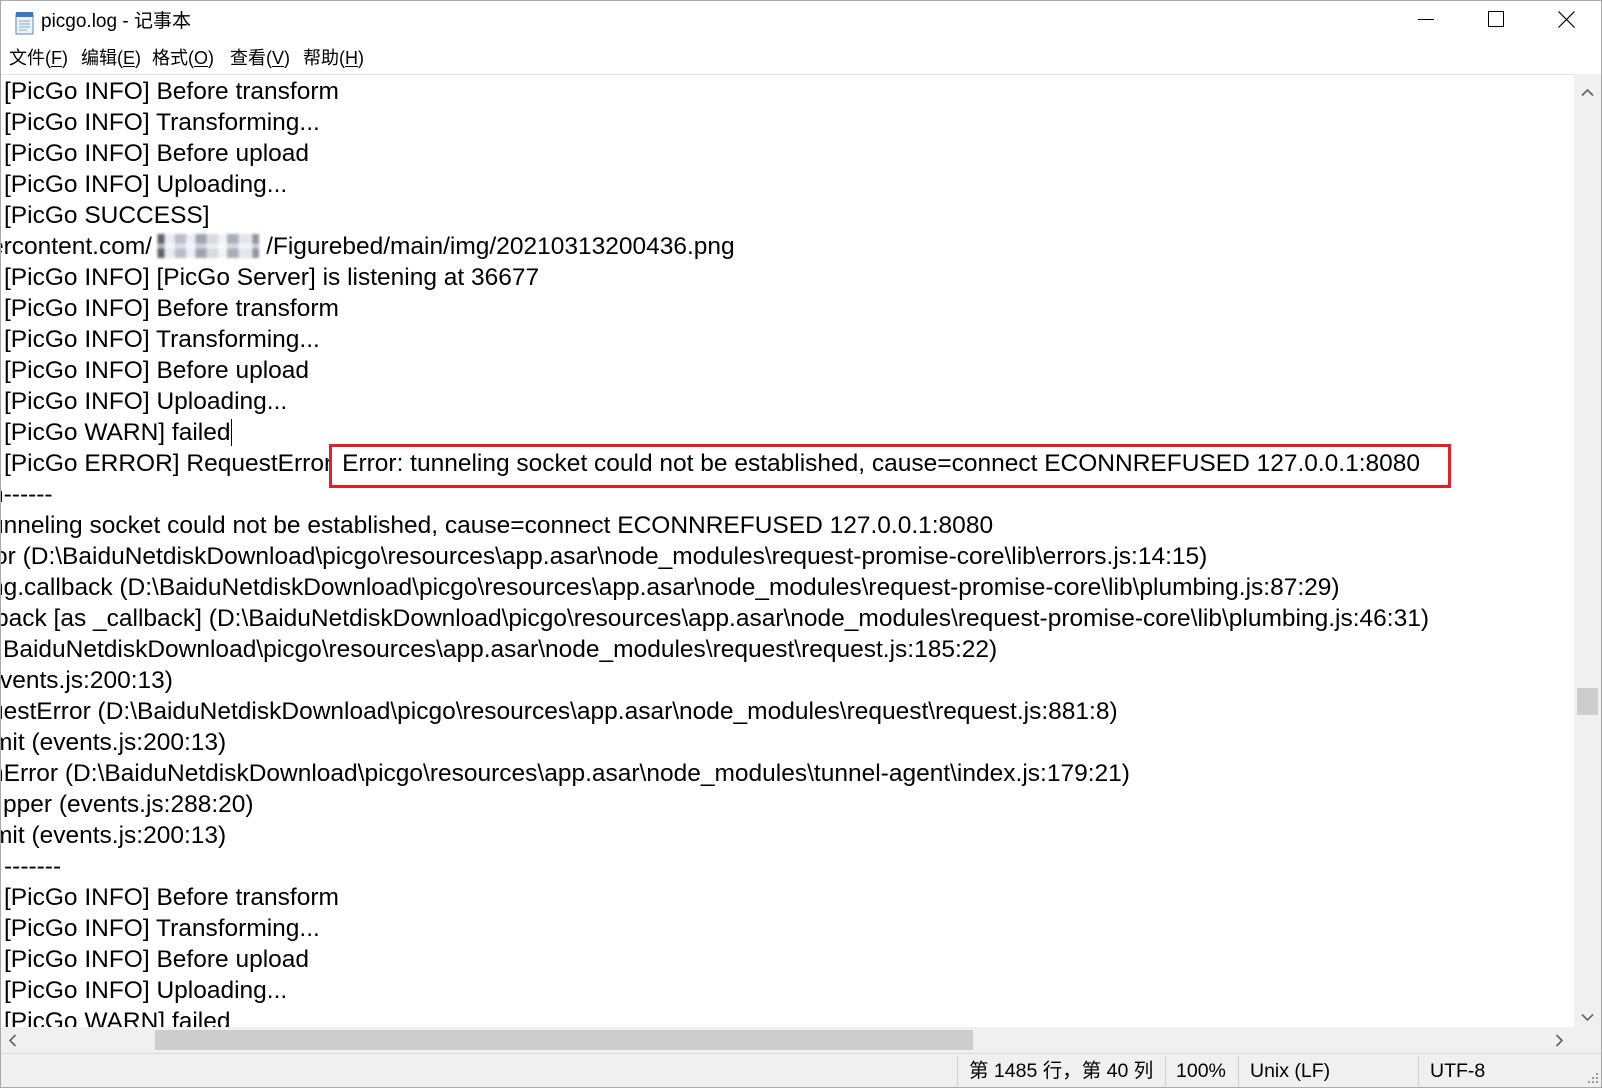 This screenshot has height=1088, width=1602. I want to click on editor-line: -------, so click(789, 866).